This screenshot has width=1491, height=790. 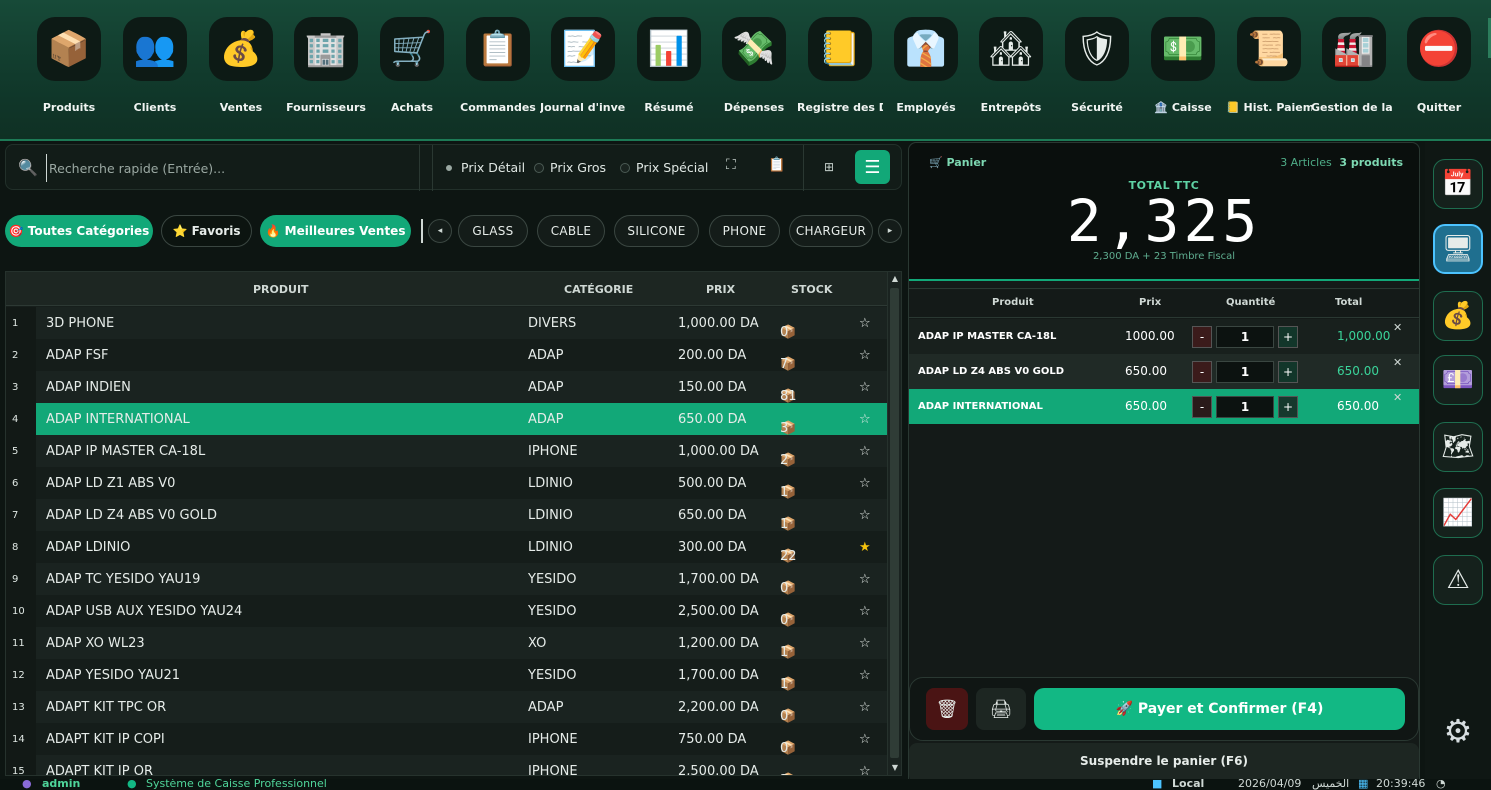 What do you see at coordinates (754, 72) in the screenshot?
I see `nav-item-8: 💸 Dépenses` at bounding box center [754, 72].